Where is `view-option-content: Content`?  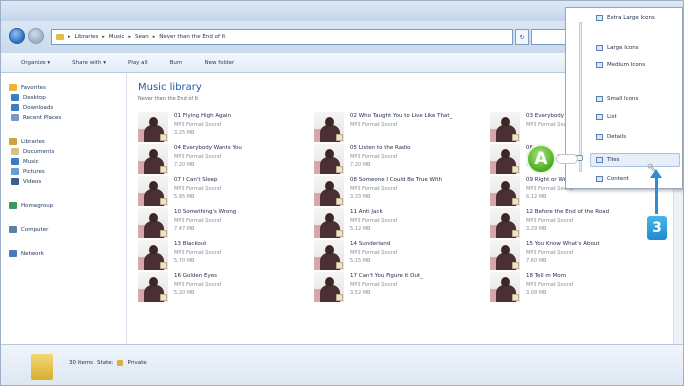
view-option-content: Content is located at coordinates (612, 179).